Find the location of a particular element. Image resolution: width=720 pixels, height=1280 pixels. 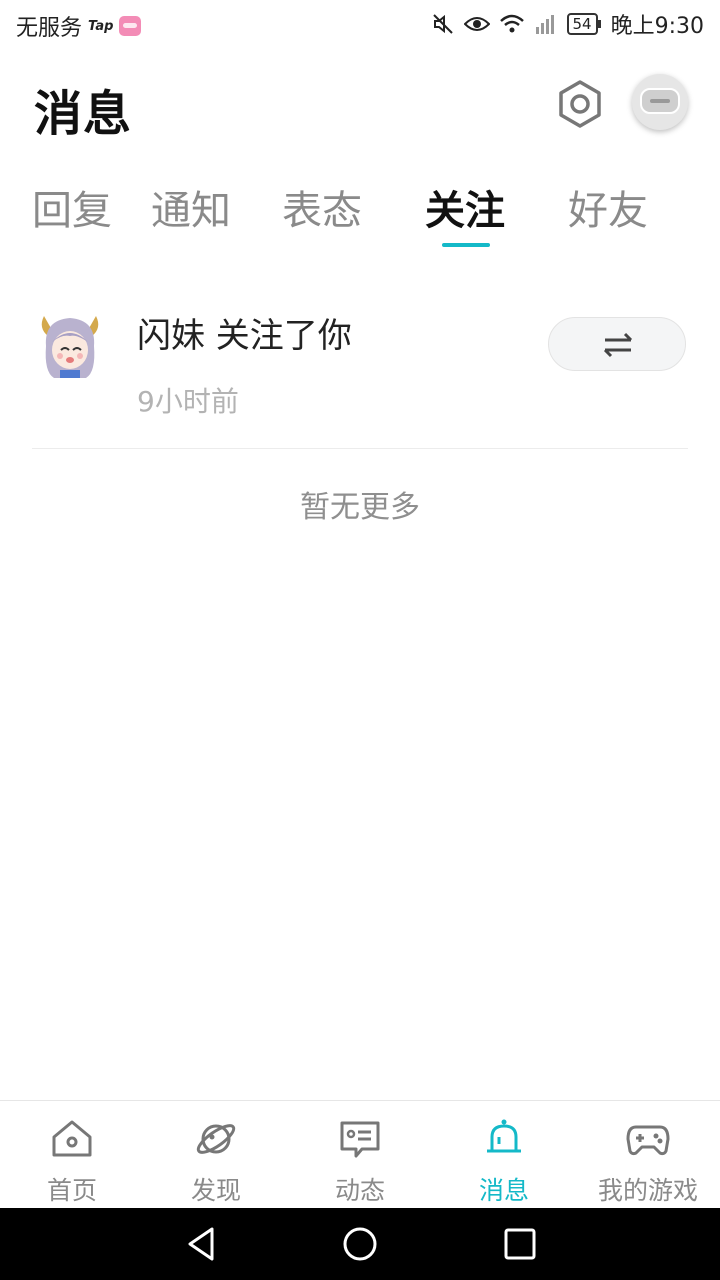

status-right: 54 晚上9:30 is located at coordinates (567, 24).